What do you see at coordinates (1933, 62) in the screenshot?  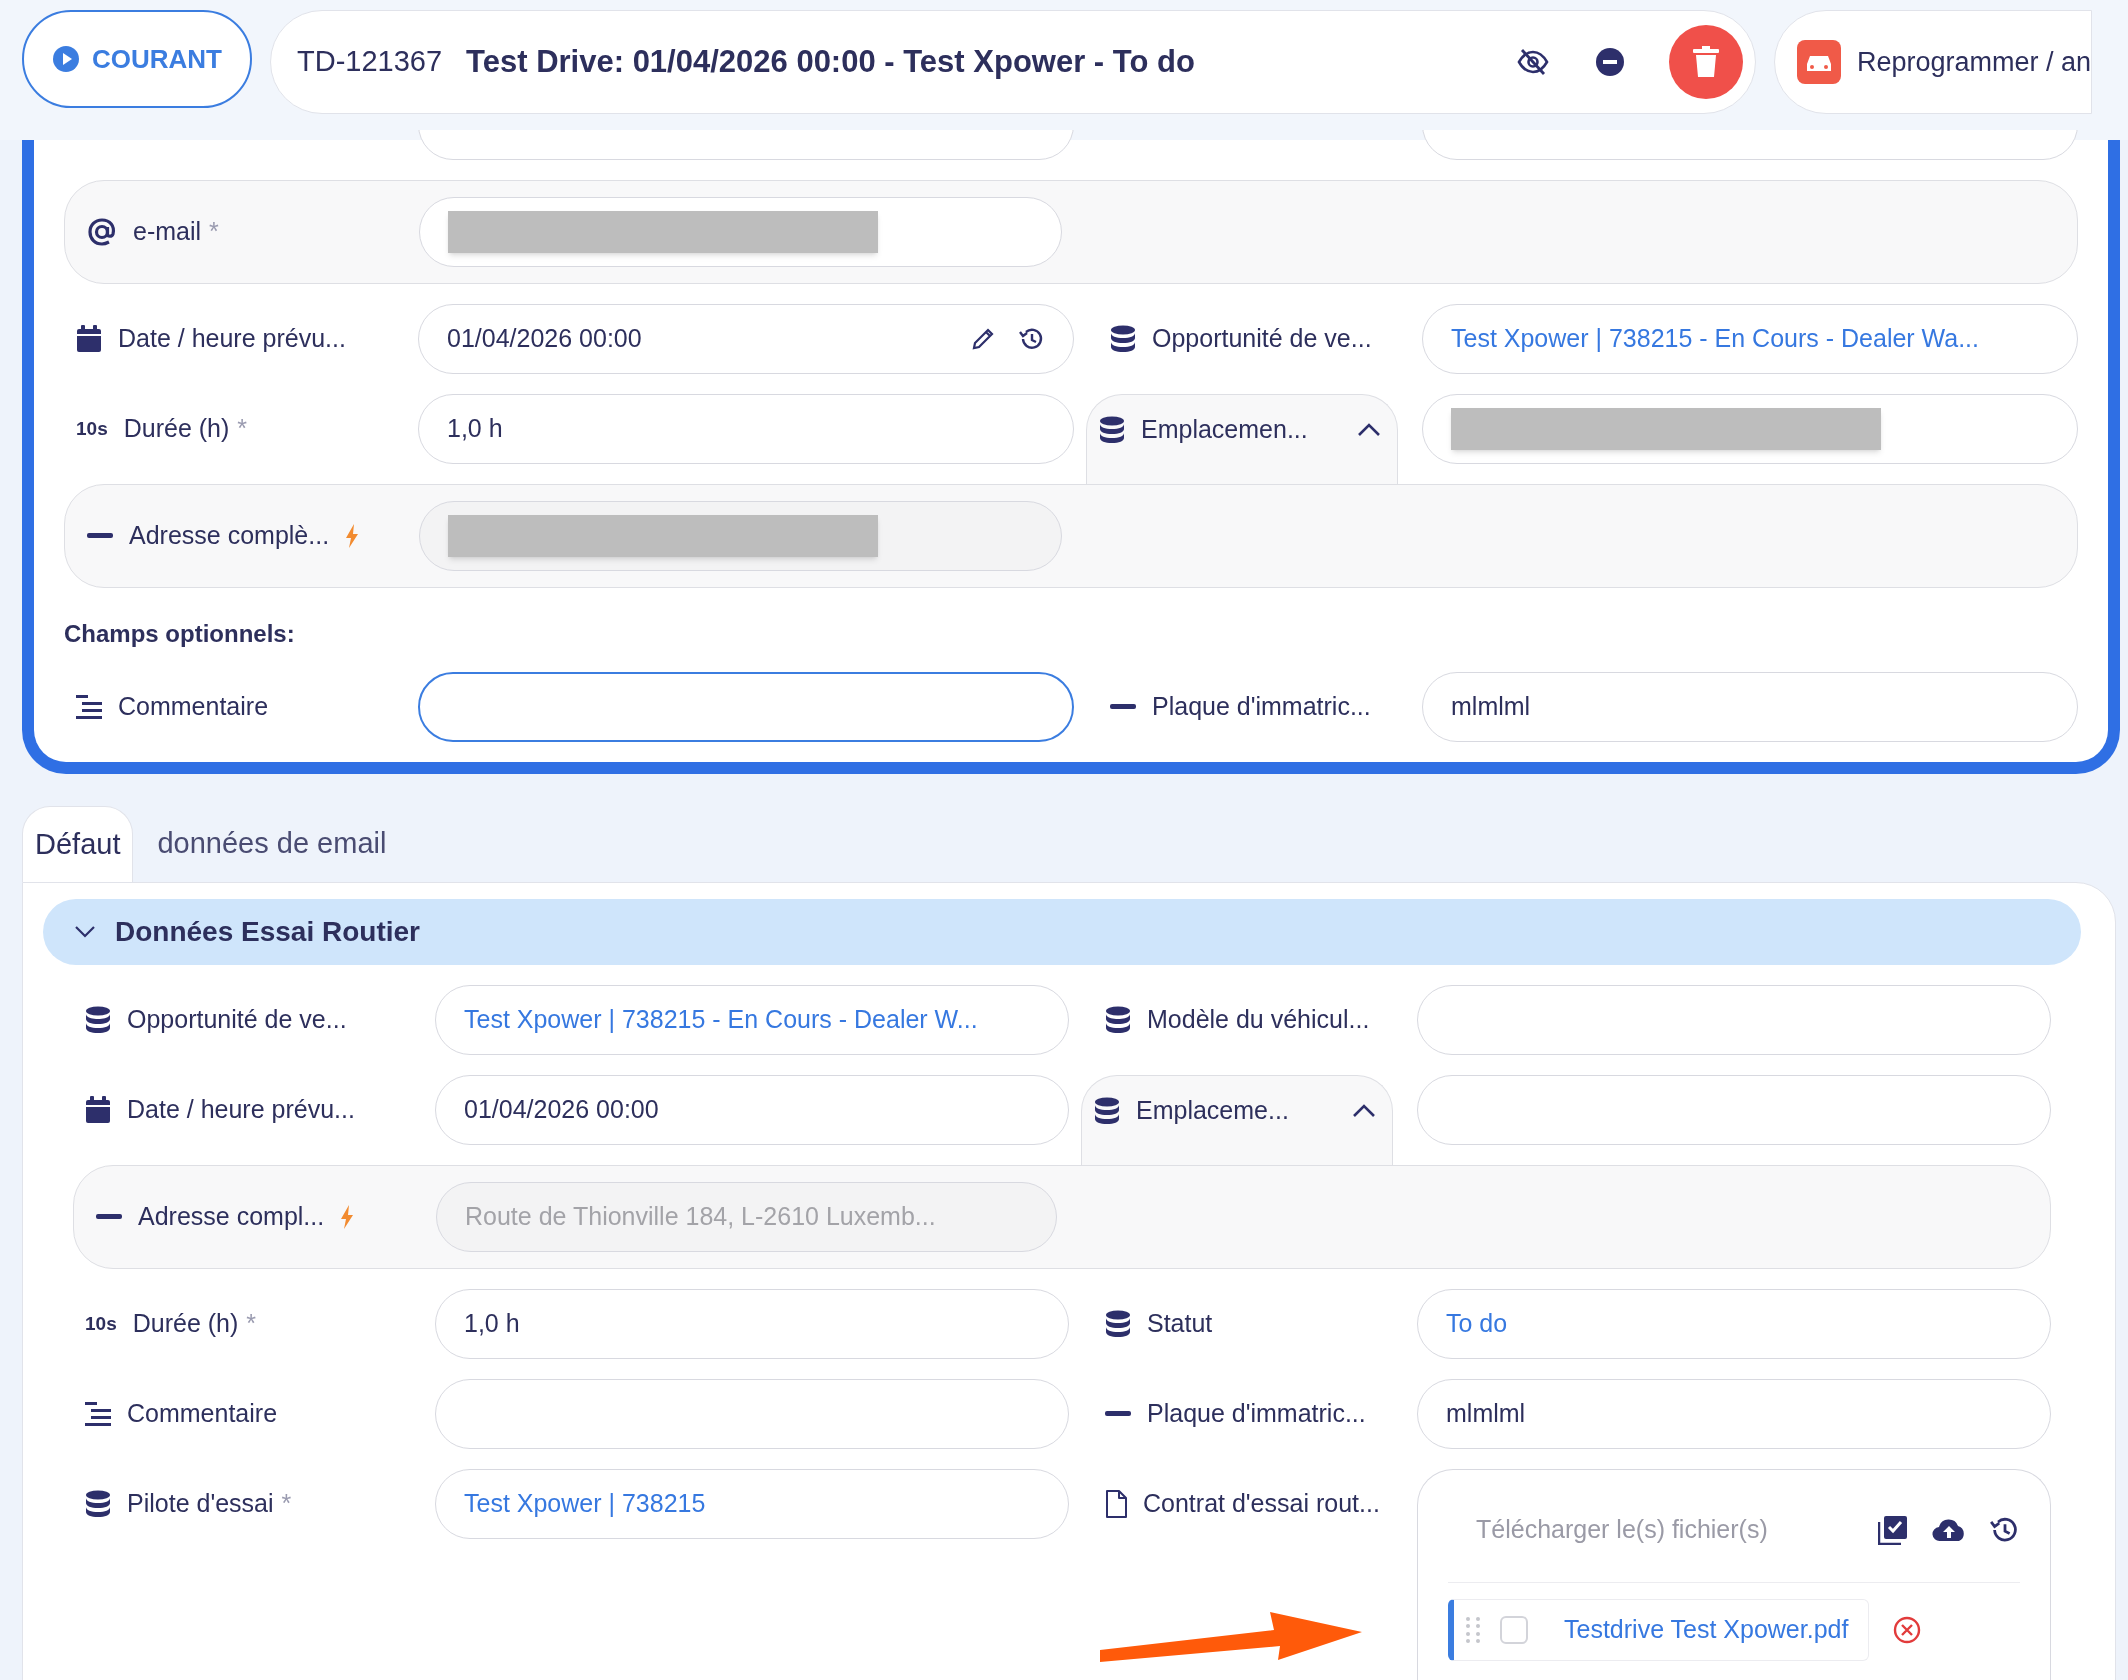 I see `reschedule-button: Reprogrammer / an` at bounding box center [1933, 62].